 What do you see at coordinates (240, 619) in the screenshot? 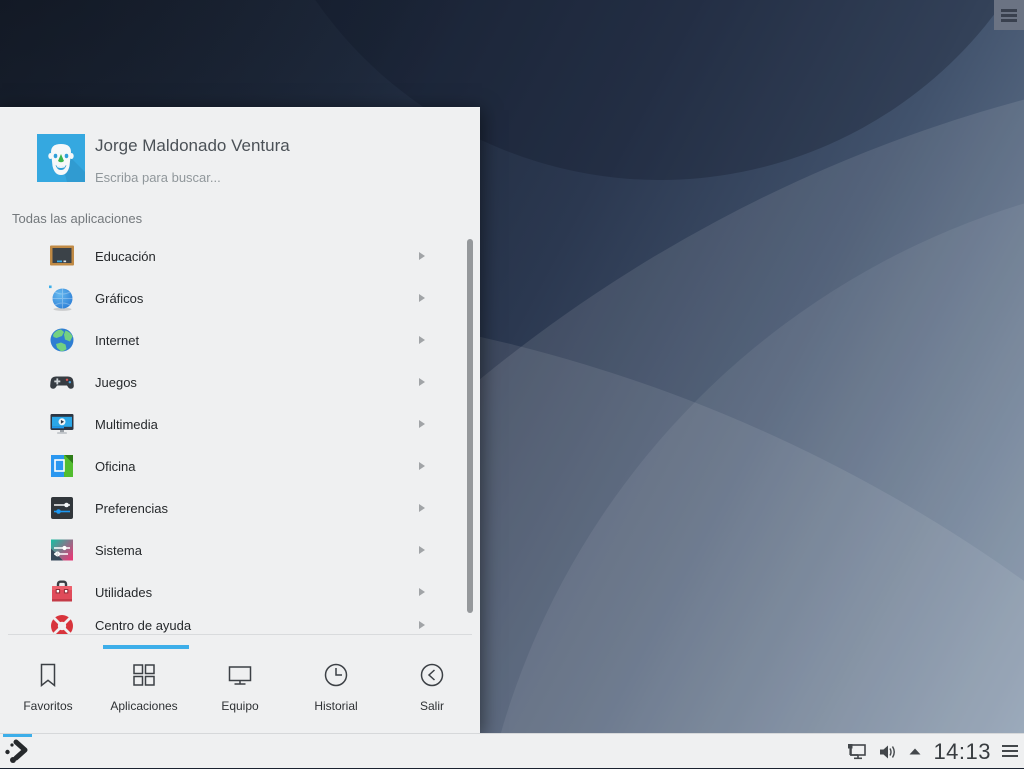
I see `category-centro-de-ayuda: Centro de ayuda` at bounding box center [240, 619].